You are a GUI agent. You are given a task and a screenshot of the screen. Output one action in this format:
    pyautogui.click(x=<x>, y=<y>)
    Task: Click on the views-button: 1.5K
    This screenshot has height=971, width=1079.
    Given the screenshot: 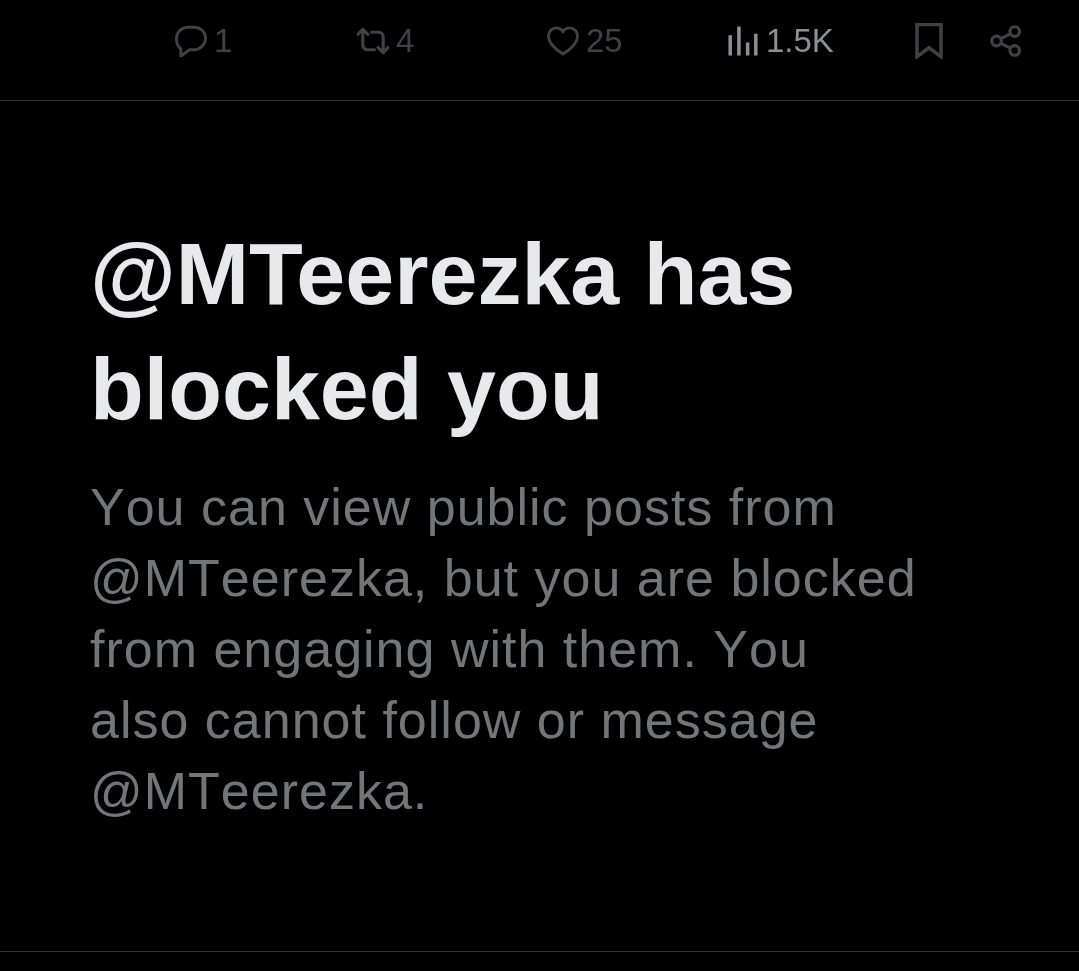 What is the action you would take?
    pyautogui.click(x=780, y=40)
    